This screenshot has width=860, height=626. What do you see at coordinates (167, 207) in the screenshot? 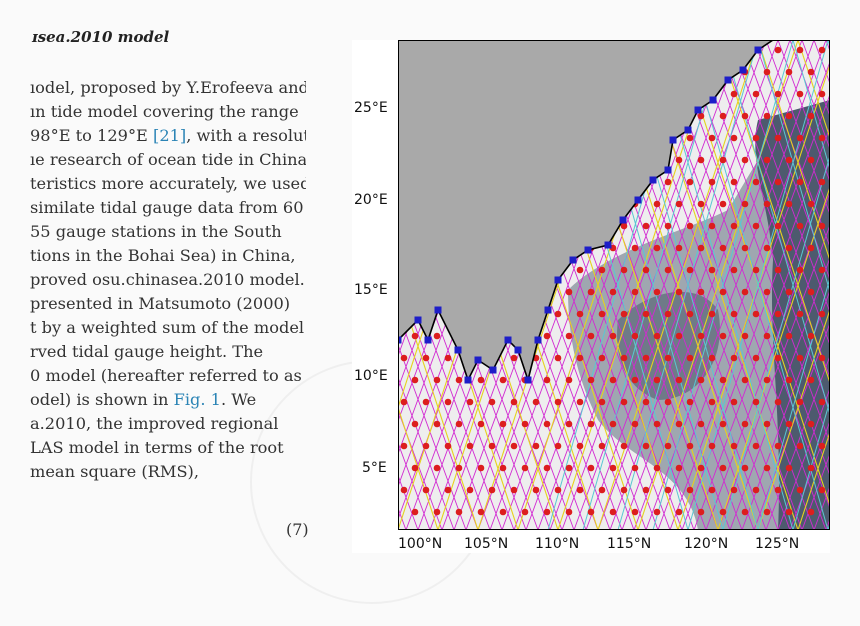
I see `paragraph-line: similate tidal gauge data from 60` at bounding box center [167, 207].